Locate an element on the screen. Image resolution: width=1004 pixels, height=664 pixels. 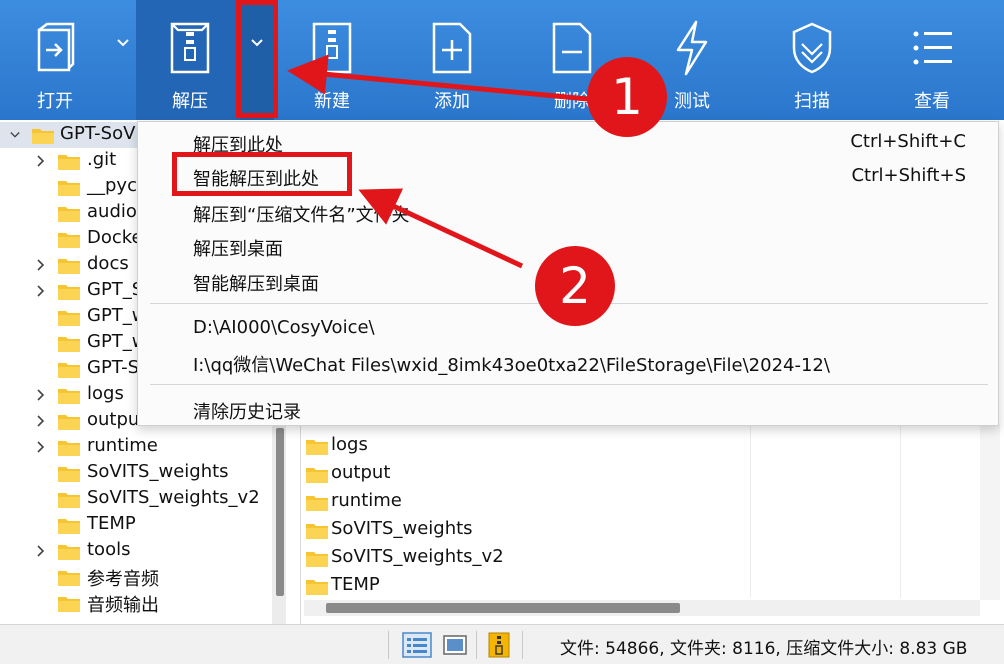
scan-label: 扫描 is located at coordinates (812, 101).